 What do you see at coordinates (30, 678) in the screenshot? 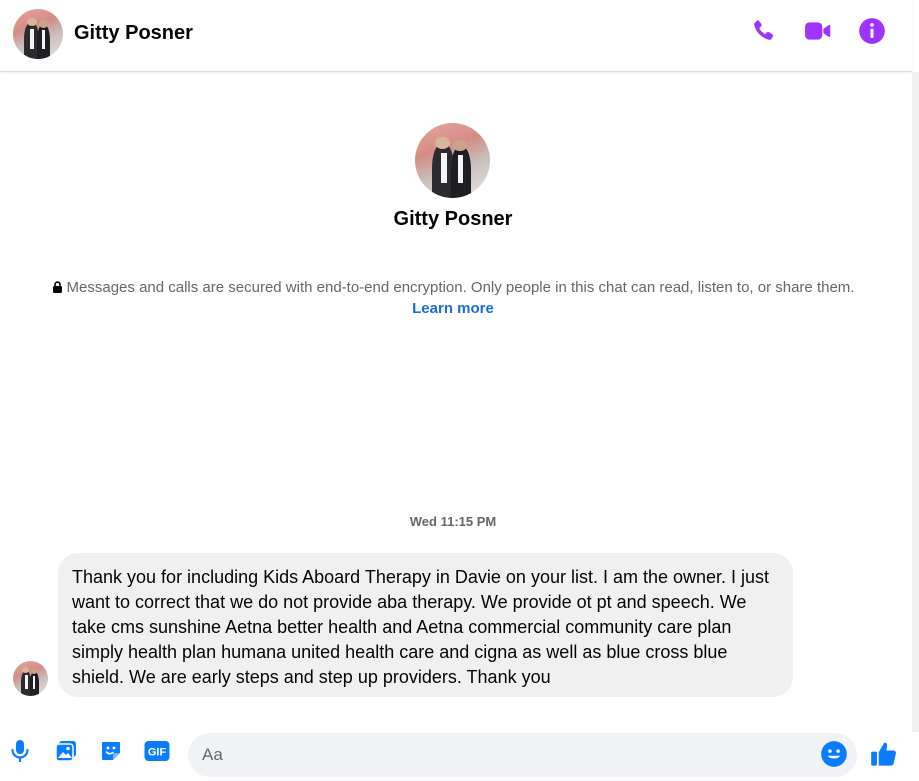
I see `sender-avatar` at bounding box center [30, 678].